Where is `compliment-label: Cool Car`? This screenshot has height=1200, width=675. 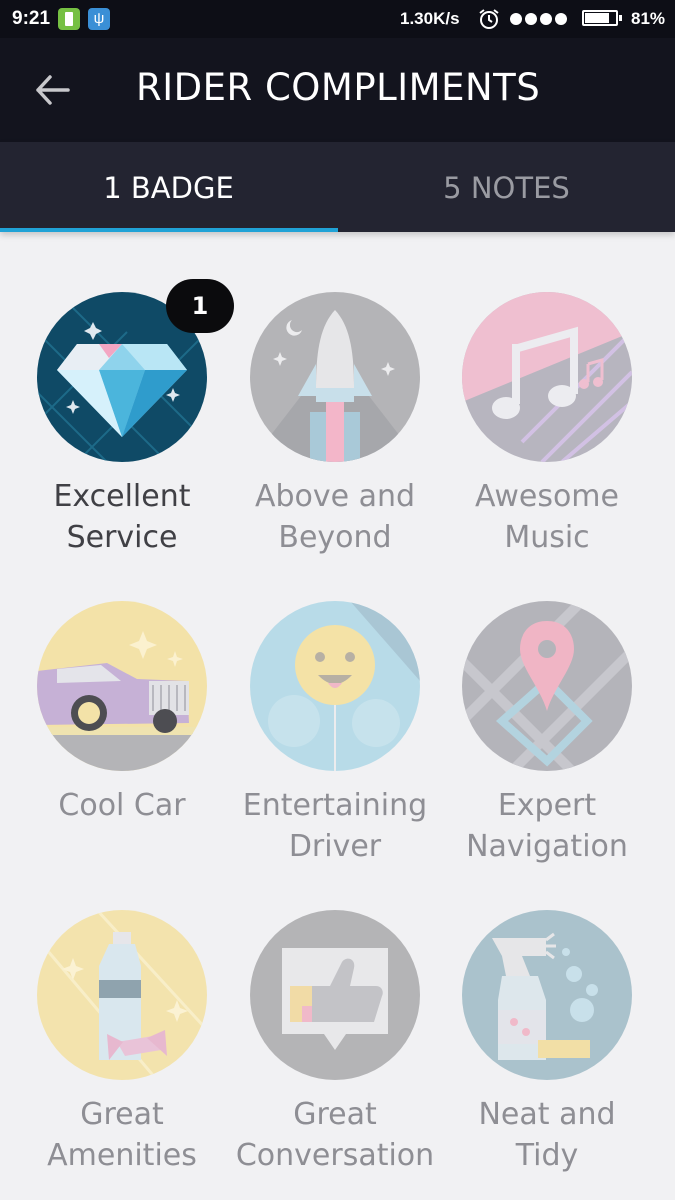 compliment-label: Cool Car is located at coordinates (122, 805).